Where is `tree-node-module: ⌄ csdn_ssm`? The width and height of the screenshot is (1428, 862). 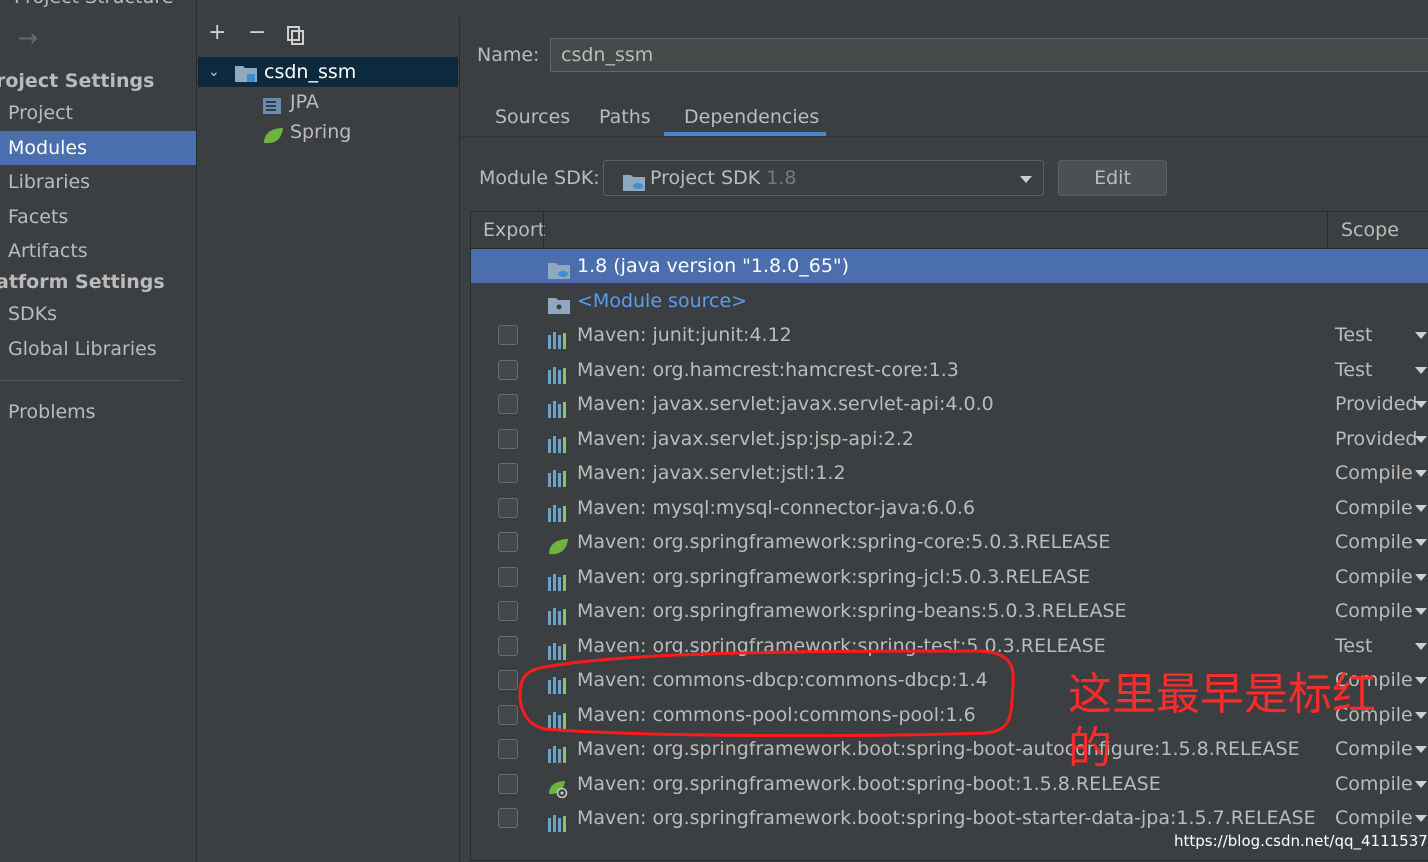
tree-node-module: ⌄ csdn_ssm is located at coordinates (328, 72).